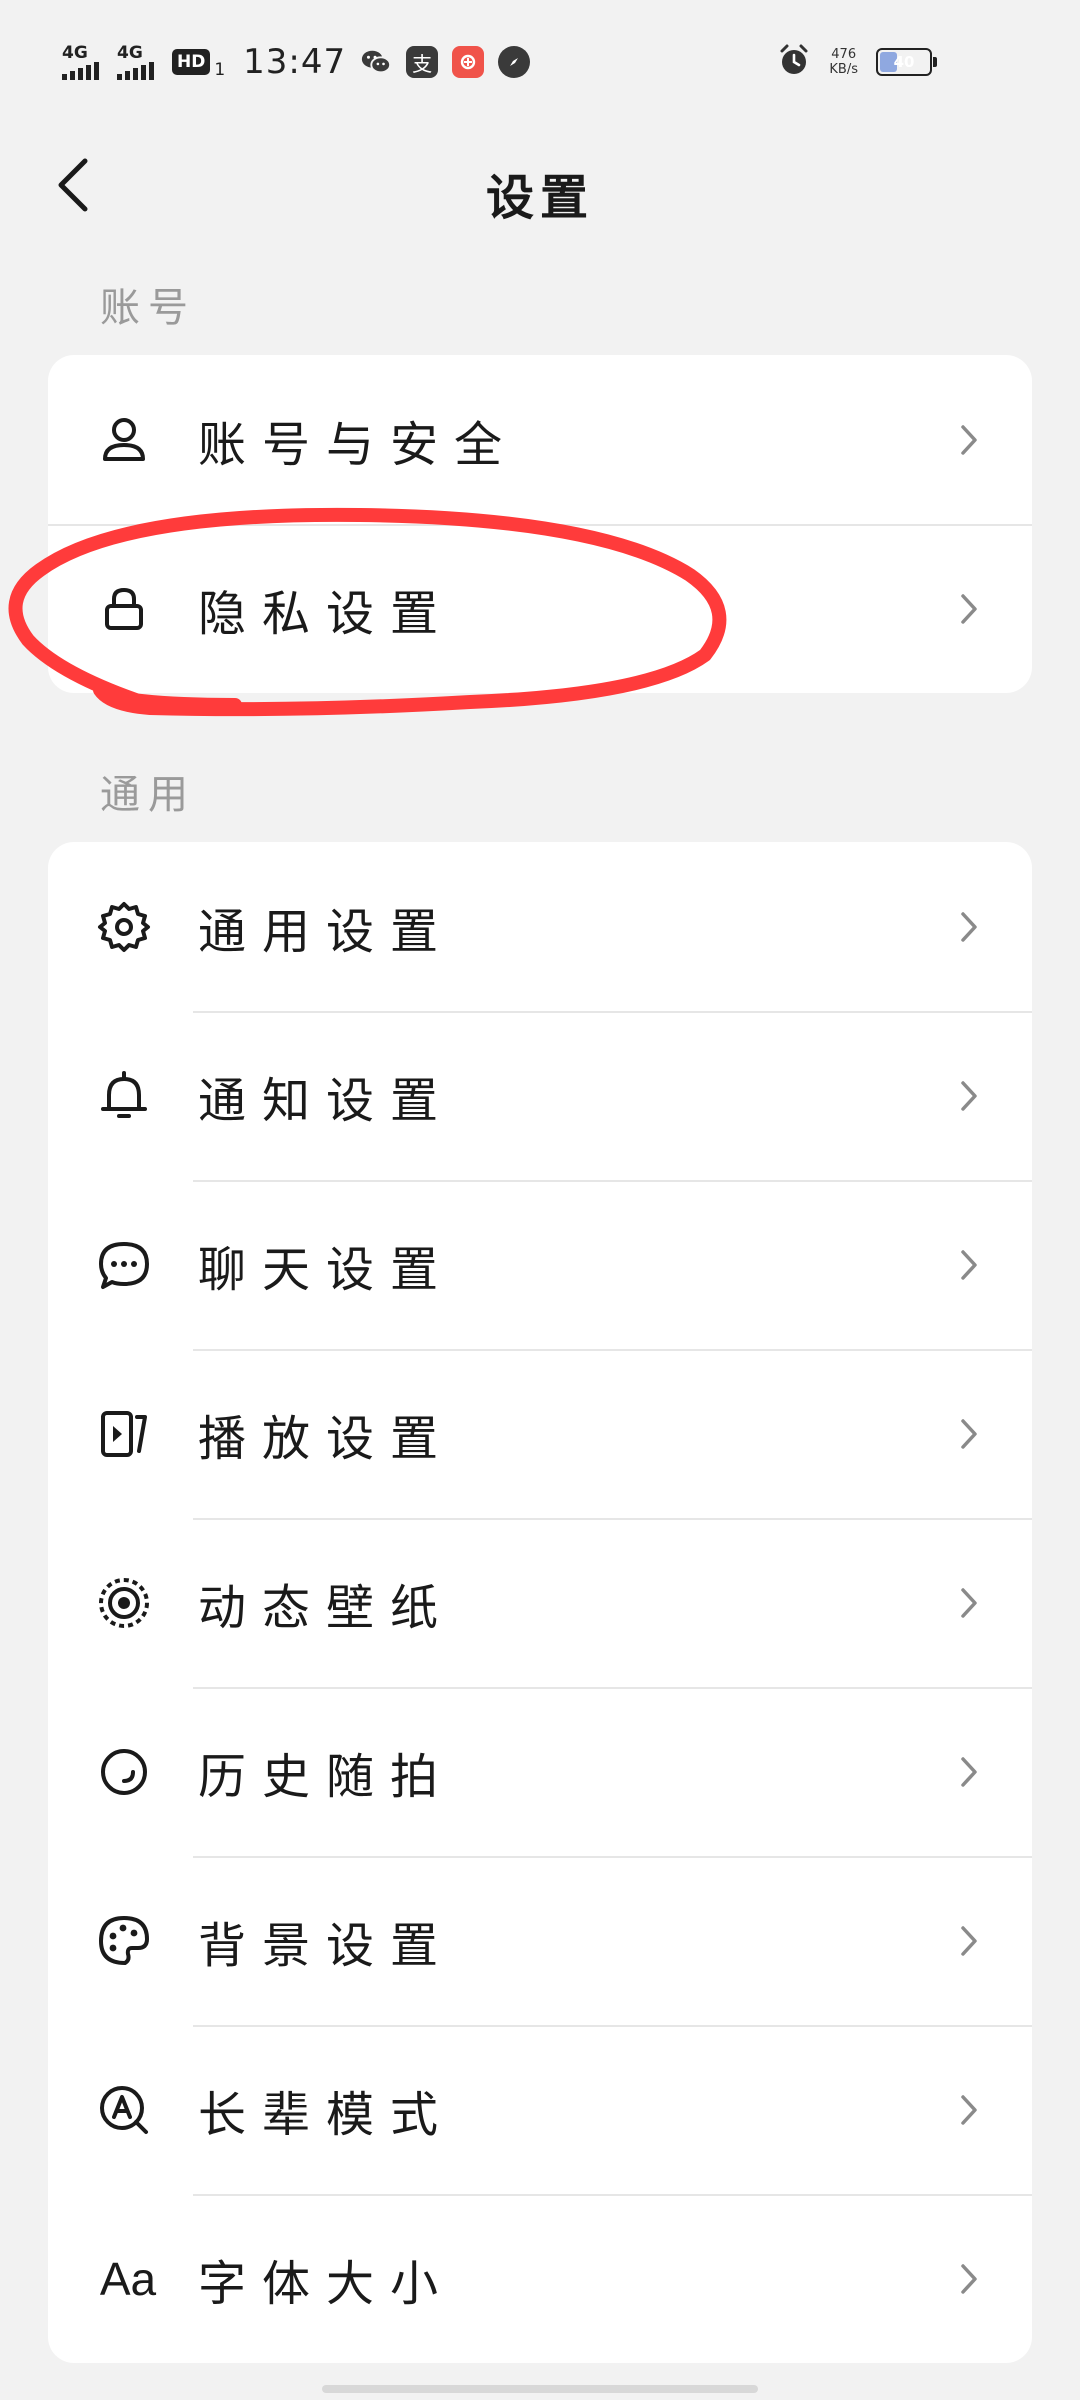 The image size is (1080, 2400). I want to click on alipay-icon: 支, so click(422, 62).